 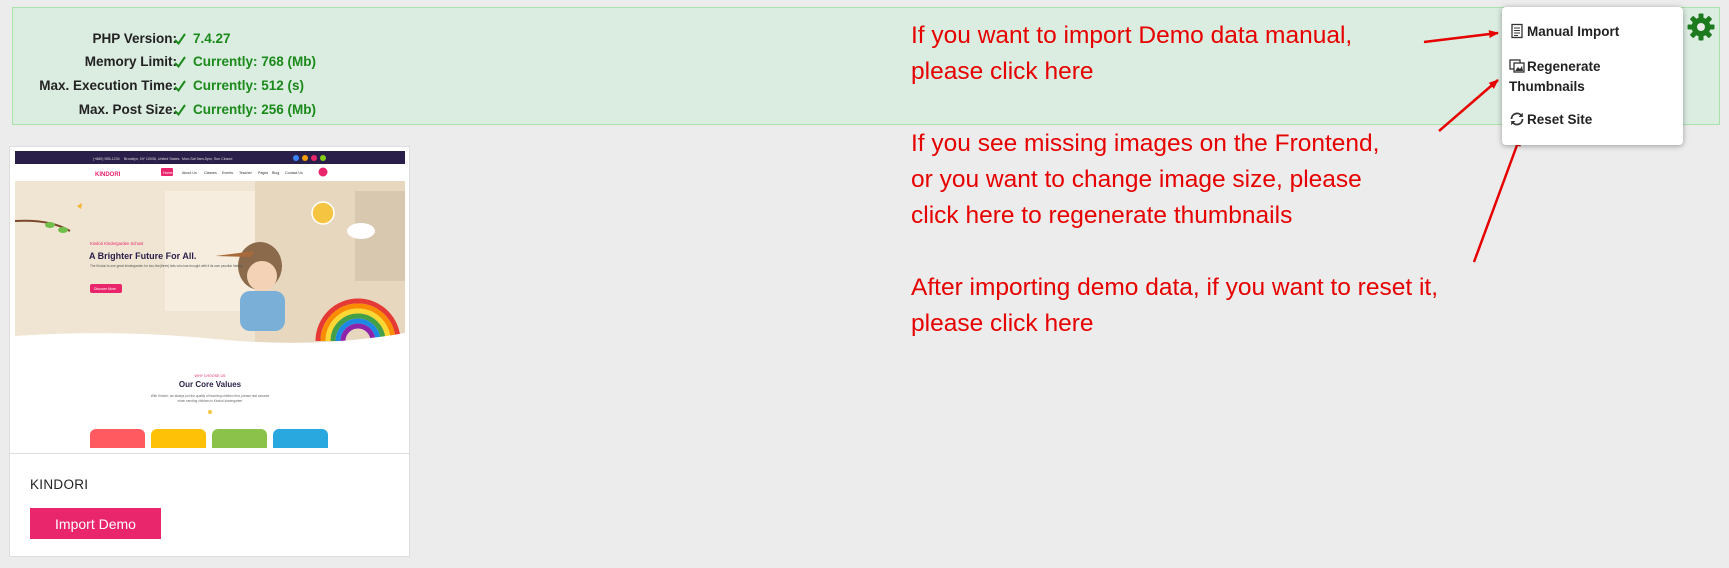 What do you see at coordinates (116, 243) in the screenshot?
I see `preview-hero-kicker: Kindori Kindergarden School` at bounding box center [116, 243].